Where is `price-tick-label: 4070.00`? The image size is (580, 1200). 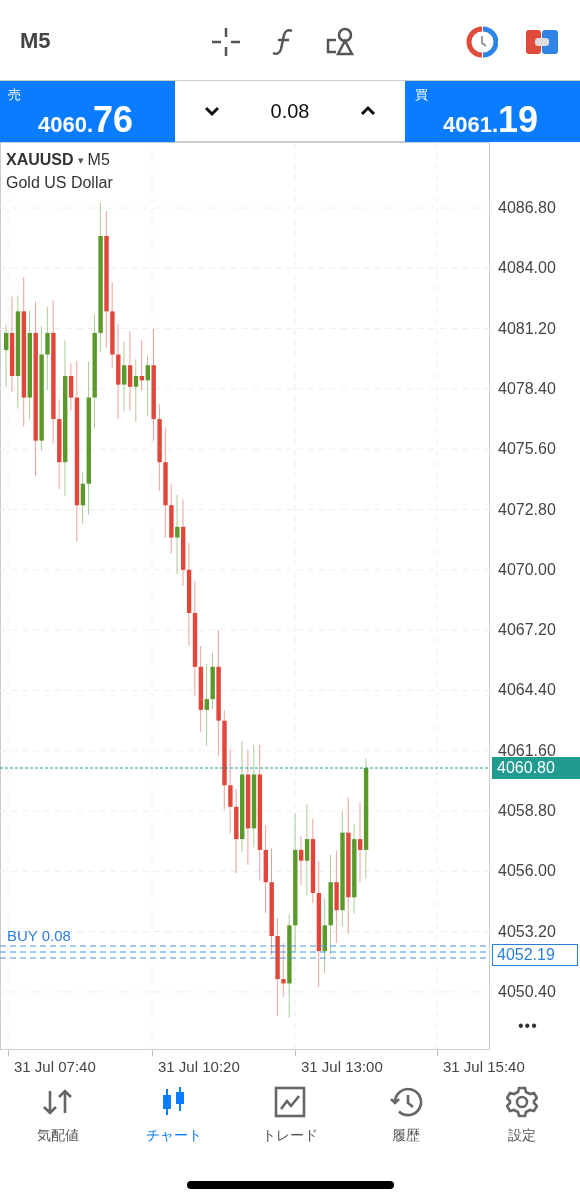 price-tick-label: 4070.00 is located at coordinates (527, 569).